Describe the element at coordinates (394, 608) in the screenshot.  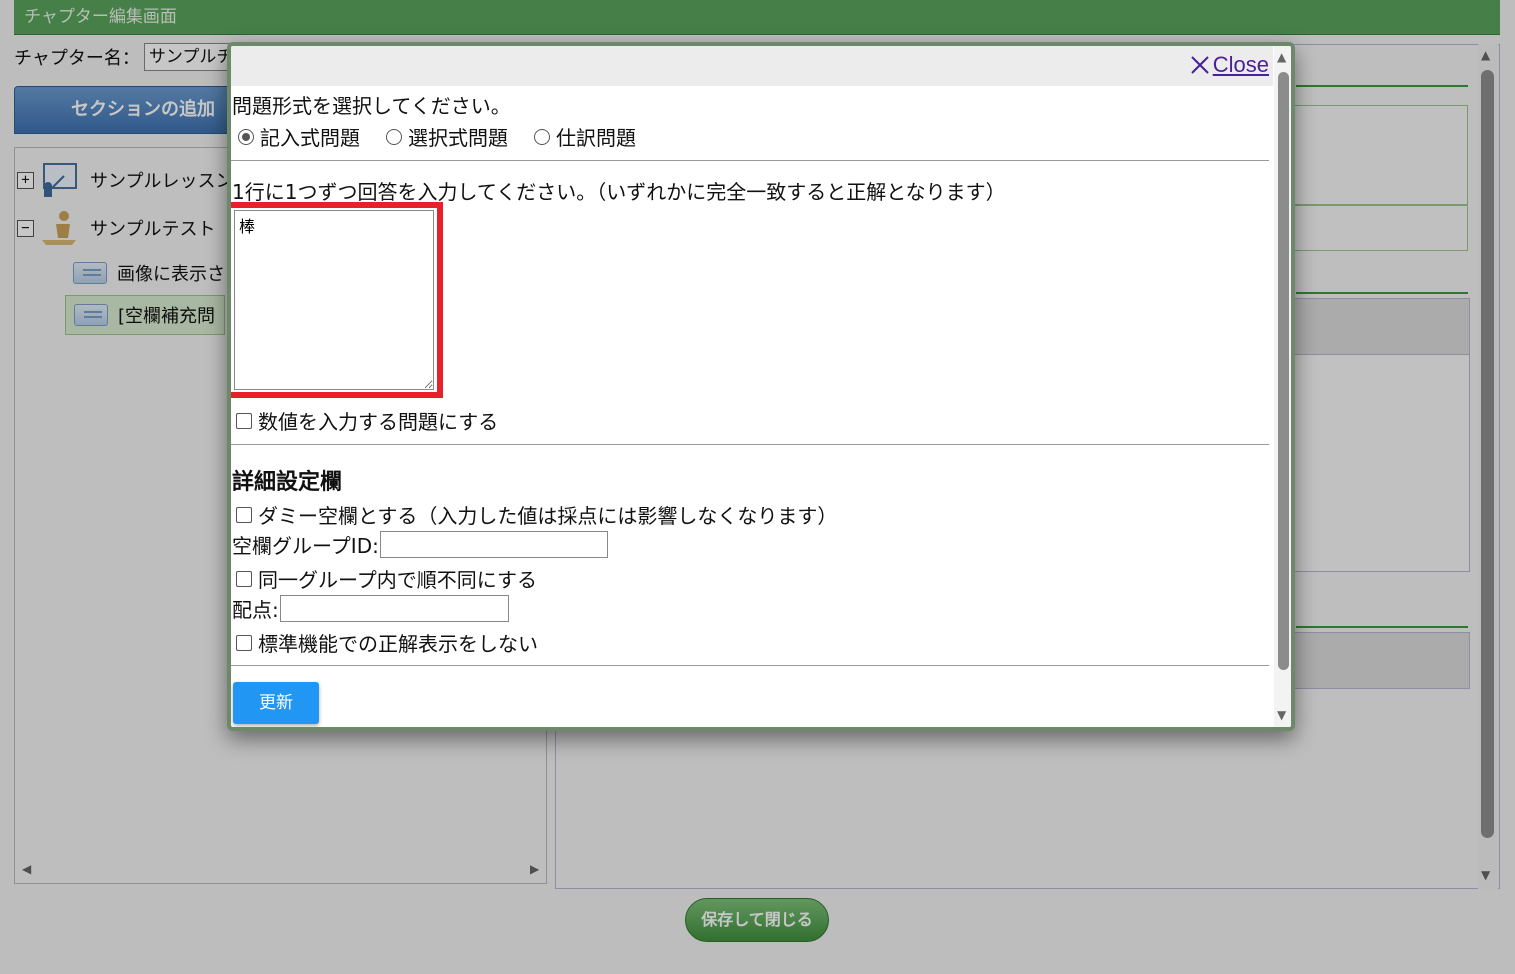
I see `score-input` at that location.